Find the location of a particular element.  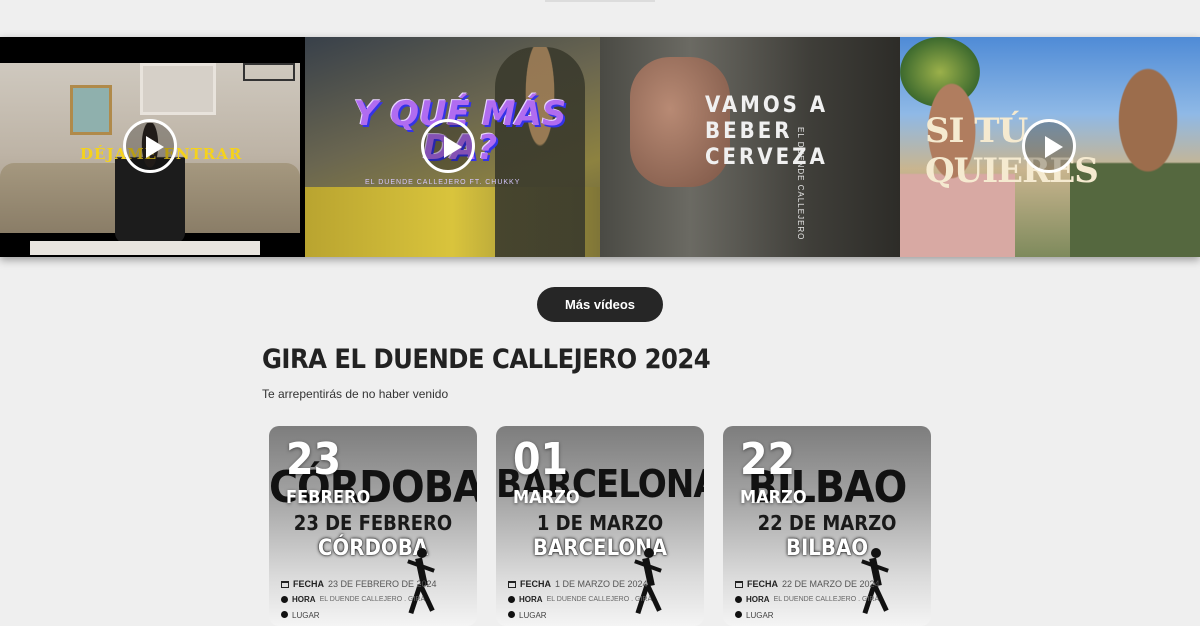

video-card-dejame-entrar: DÉJAME ENTRAR is located at coordinates (152, 147).